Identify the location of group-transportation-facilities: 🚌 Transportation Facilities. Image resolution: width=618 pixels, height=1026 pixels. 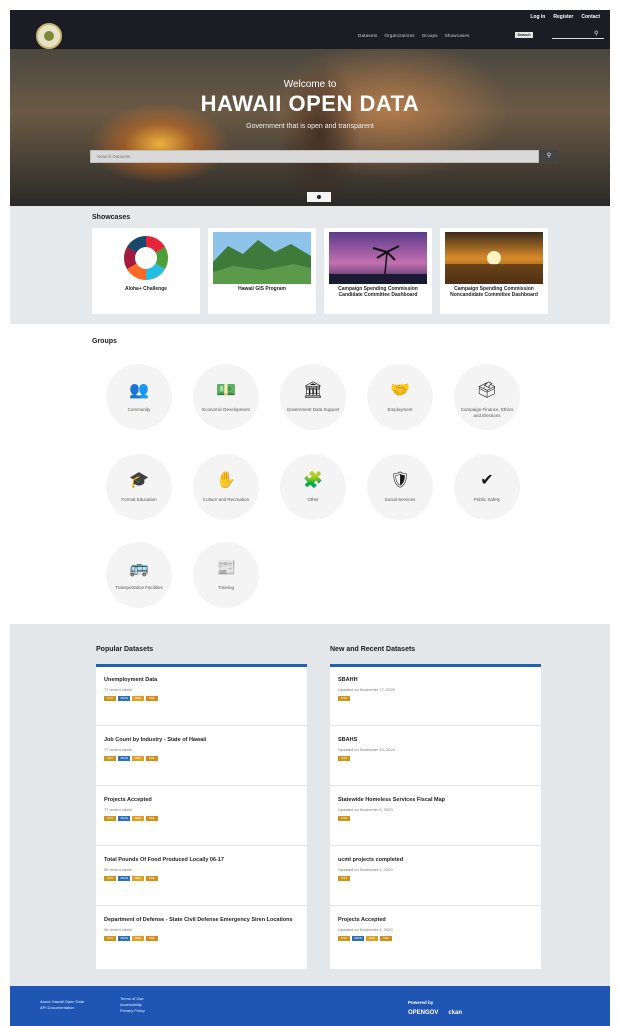
(139, 575).